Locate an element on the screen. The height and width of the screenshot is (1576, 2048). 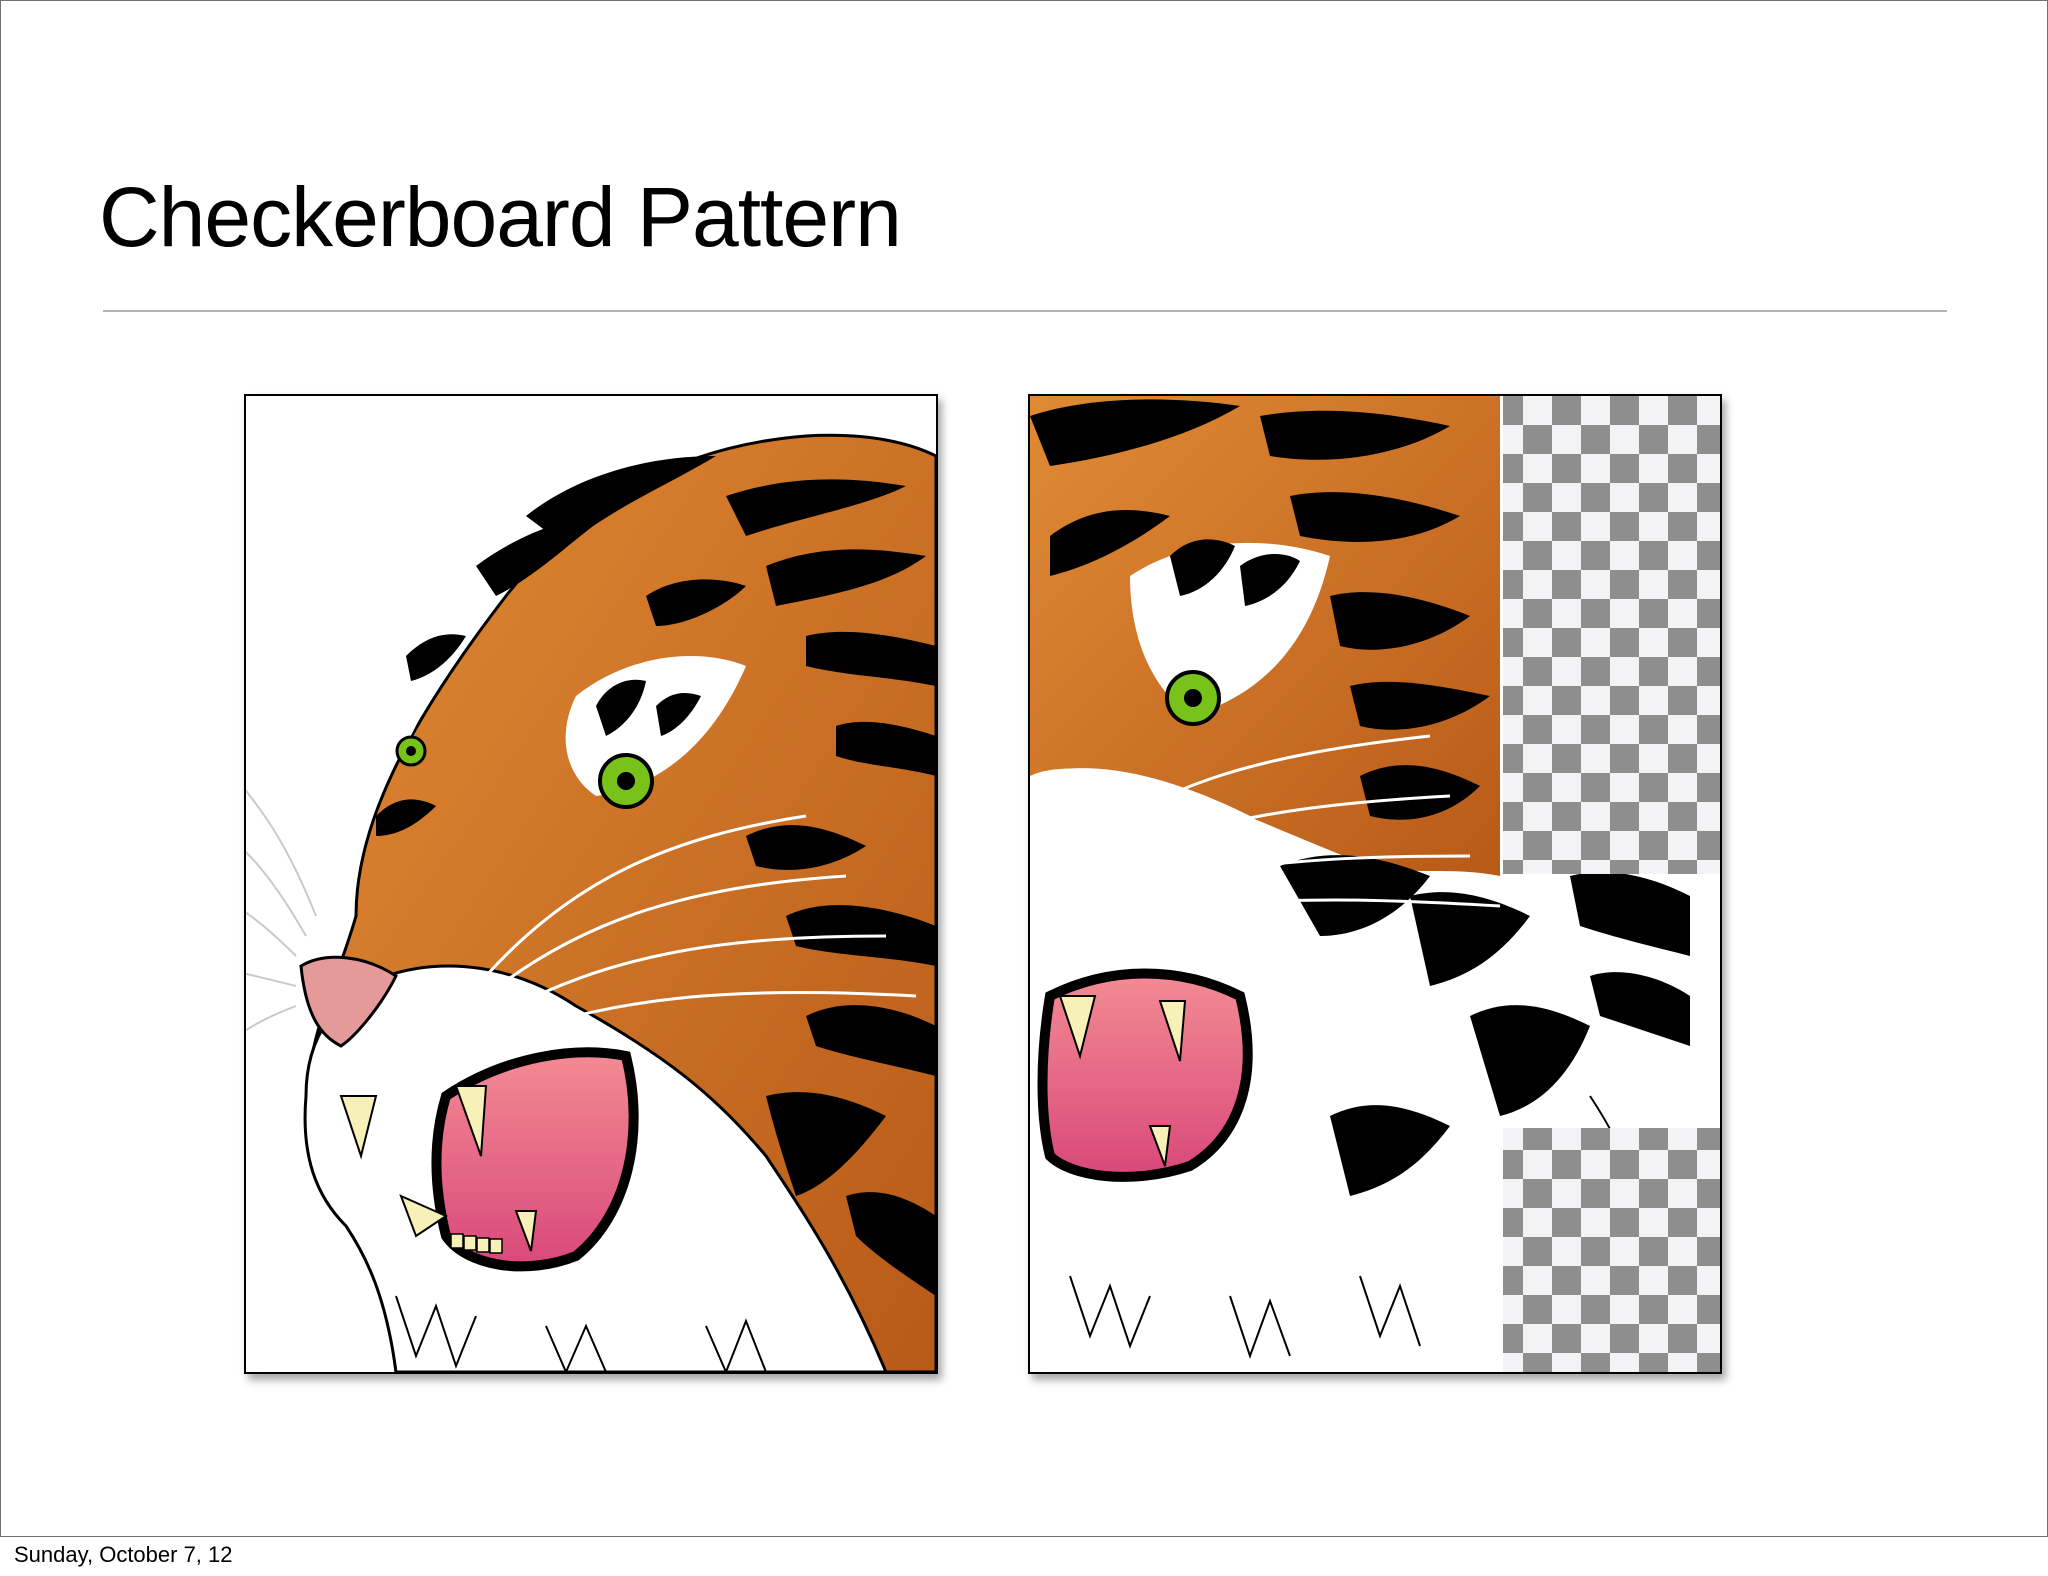
footer-date: Sunday, October 7, 12 is located at coordinates (123, 1554).